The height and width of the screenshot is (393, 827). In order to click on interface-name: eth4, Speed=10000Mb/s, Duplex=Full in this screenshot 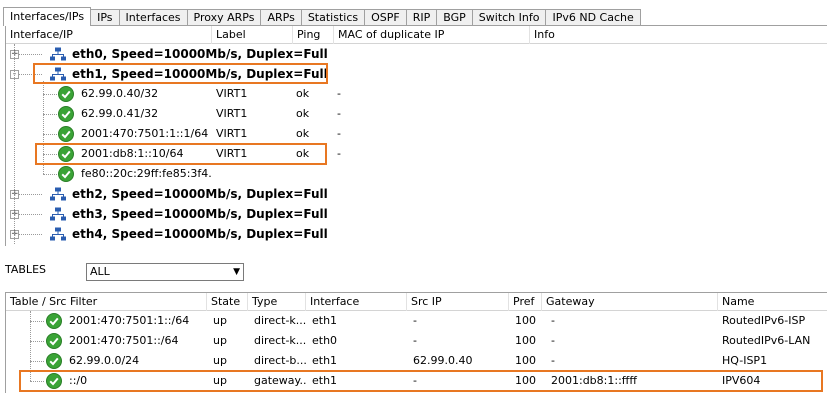, I will do `click(200, 234)`.